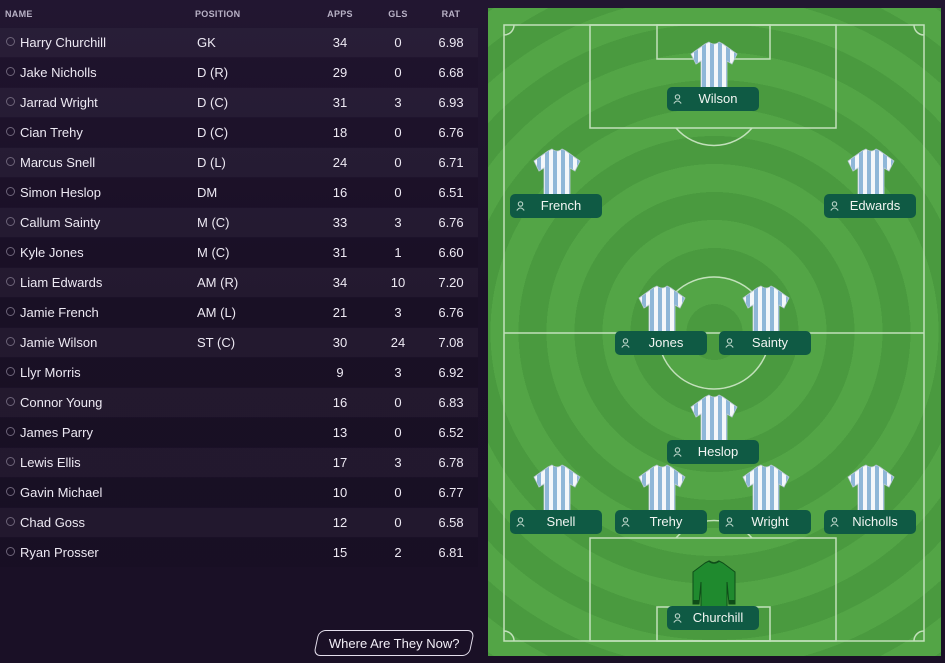  I want to click on apps-cell: 21, so click(340, 312).